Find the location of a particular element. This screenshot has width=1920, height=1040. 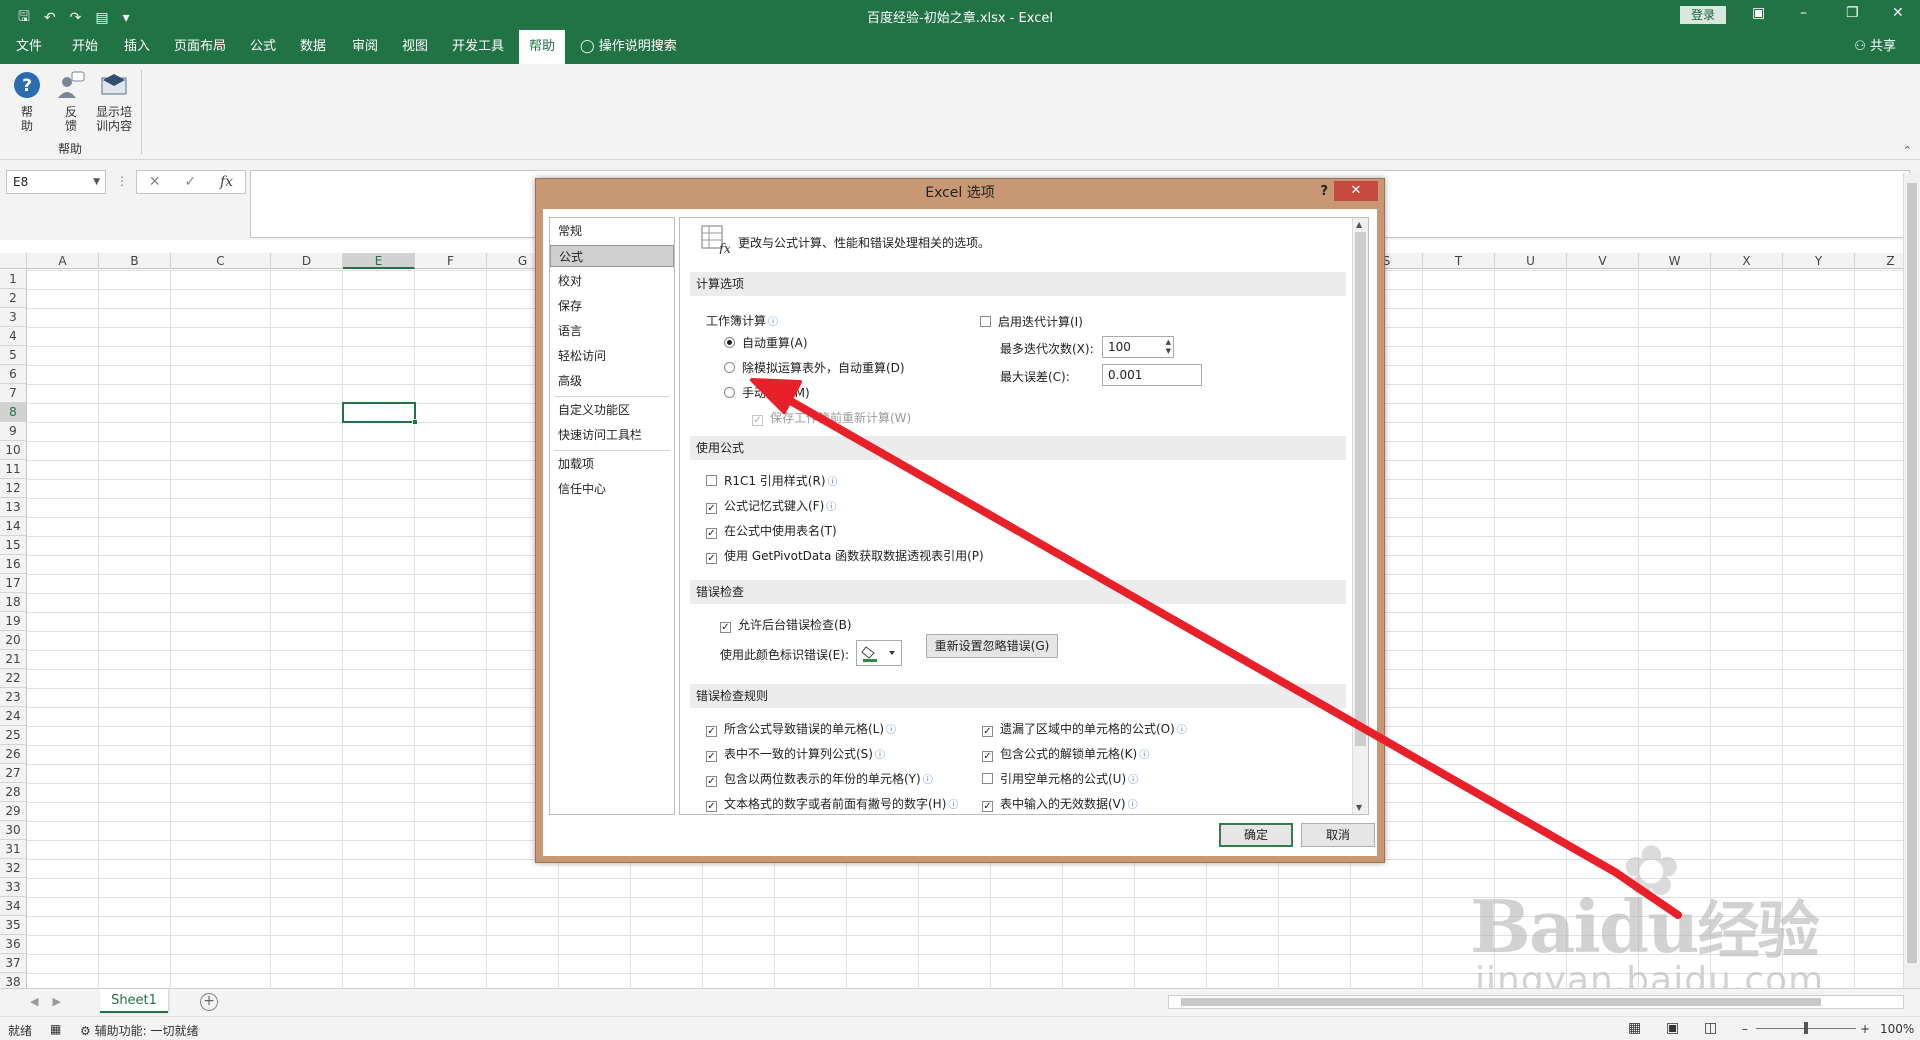

insert-function-icon: fx is located at coordinates (226, 182).